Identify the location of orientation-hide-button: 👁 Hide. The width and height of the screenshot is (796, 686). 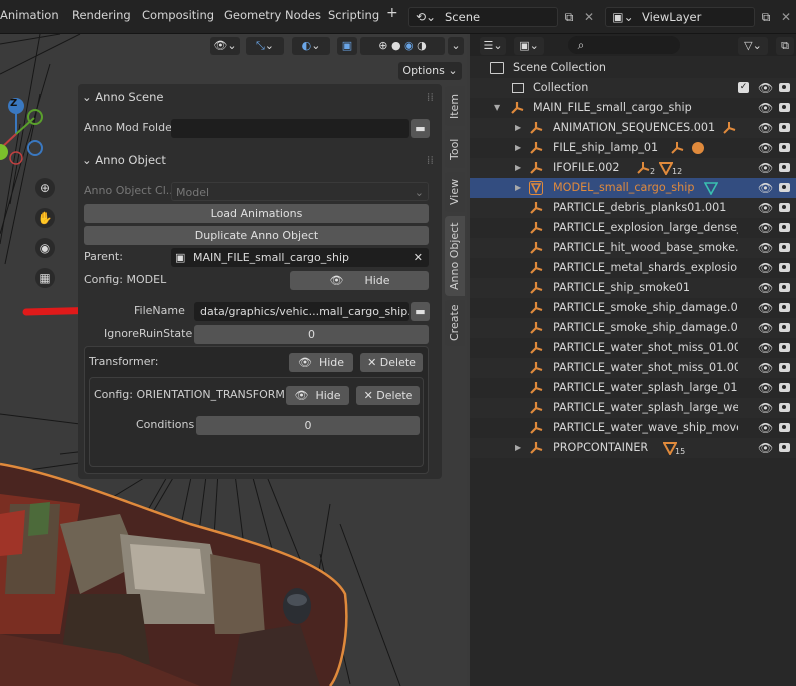
(317, 395).